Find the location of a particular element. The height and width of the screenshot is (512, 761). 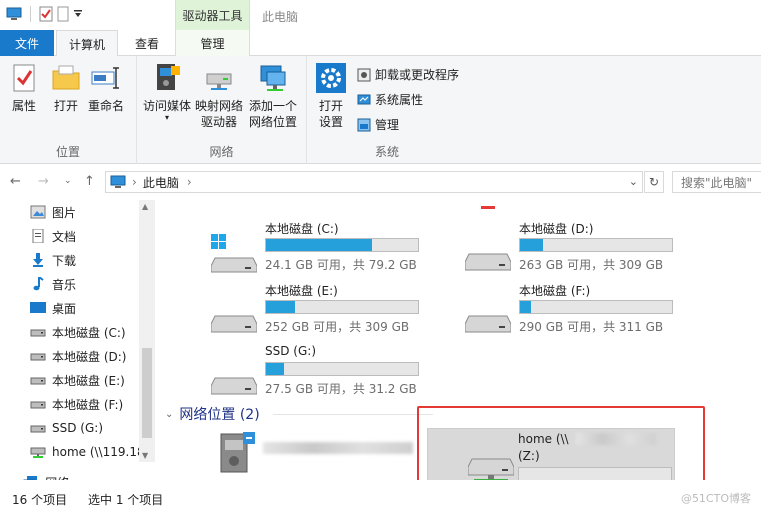

ribbon-tabs: 文件 计算机 查看 管理 is located at coordinates (380, 43).